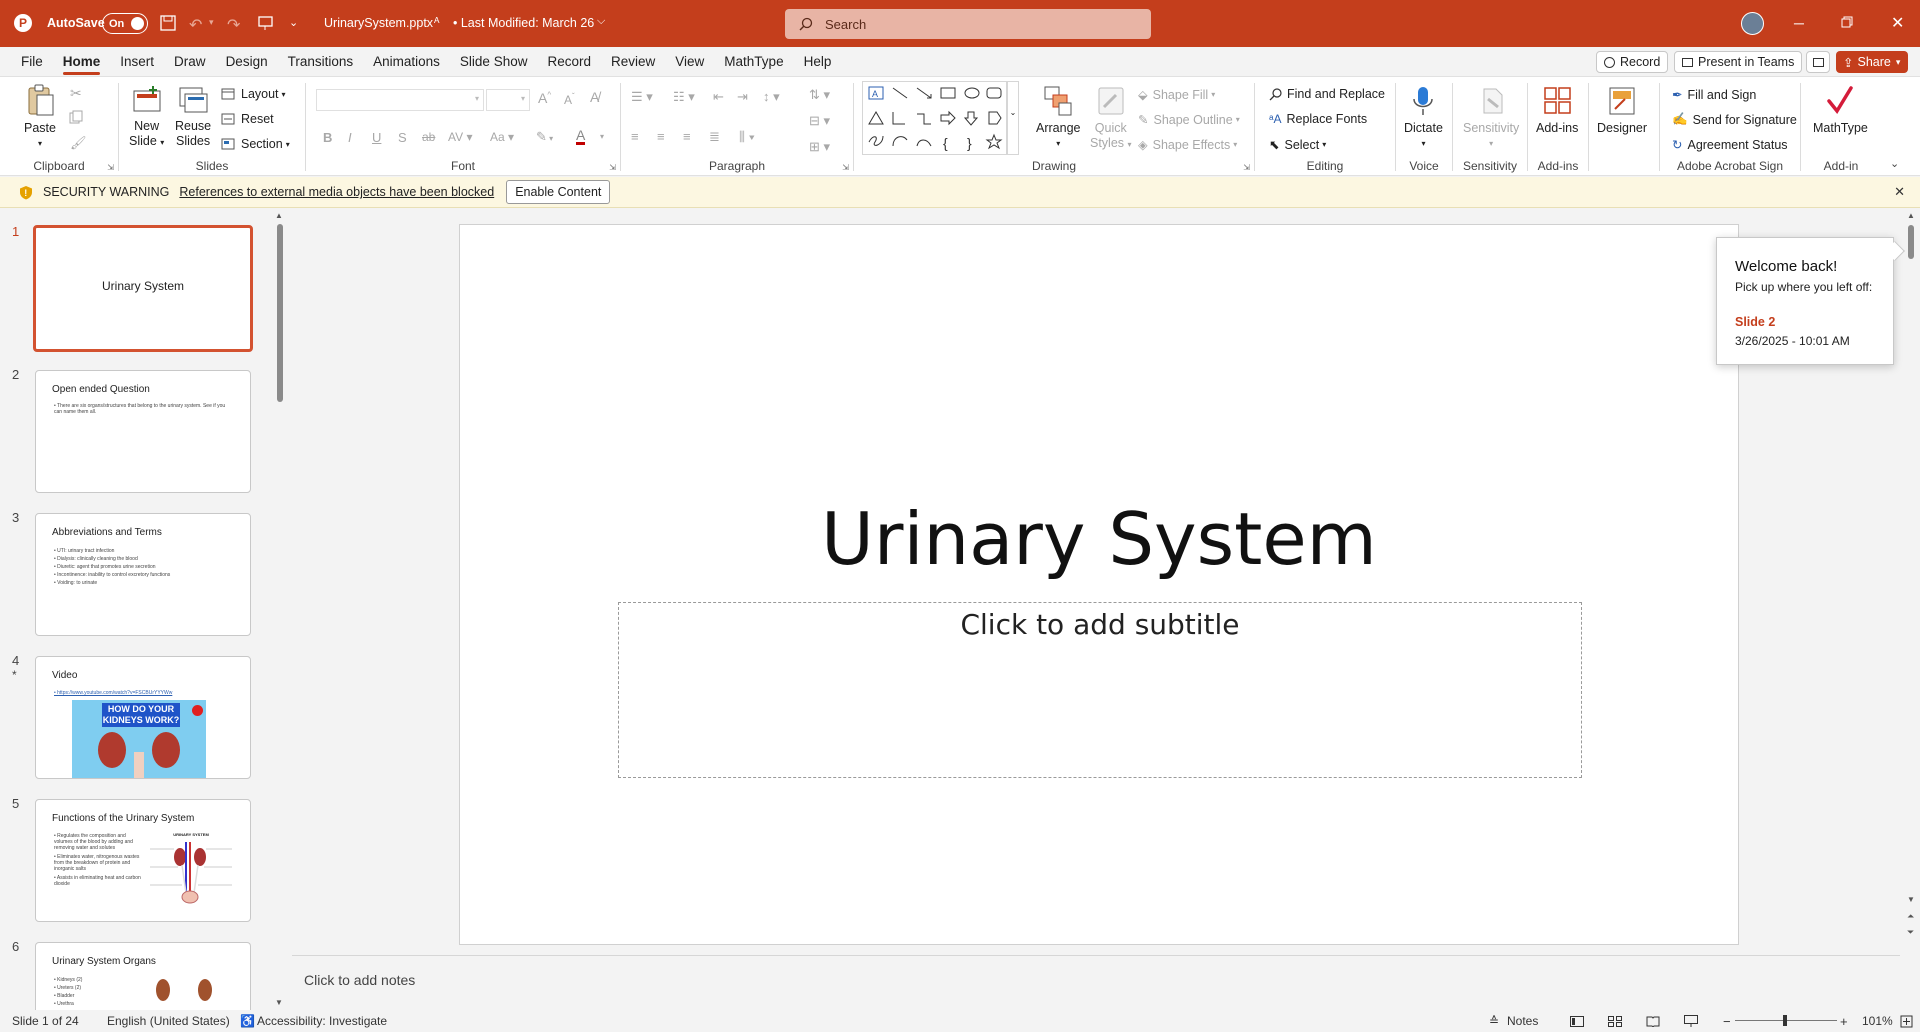 The image size is (1920, 1032). What do you see at coordinates (280, 313) in the screenshot?
I see `scrollbar-thumb` at bounding box center [280, 313].